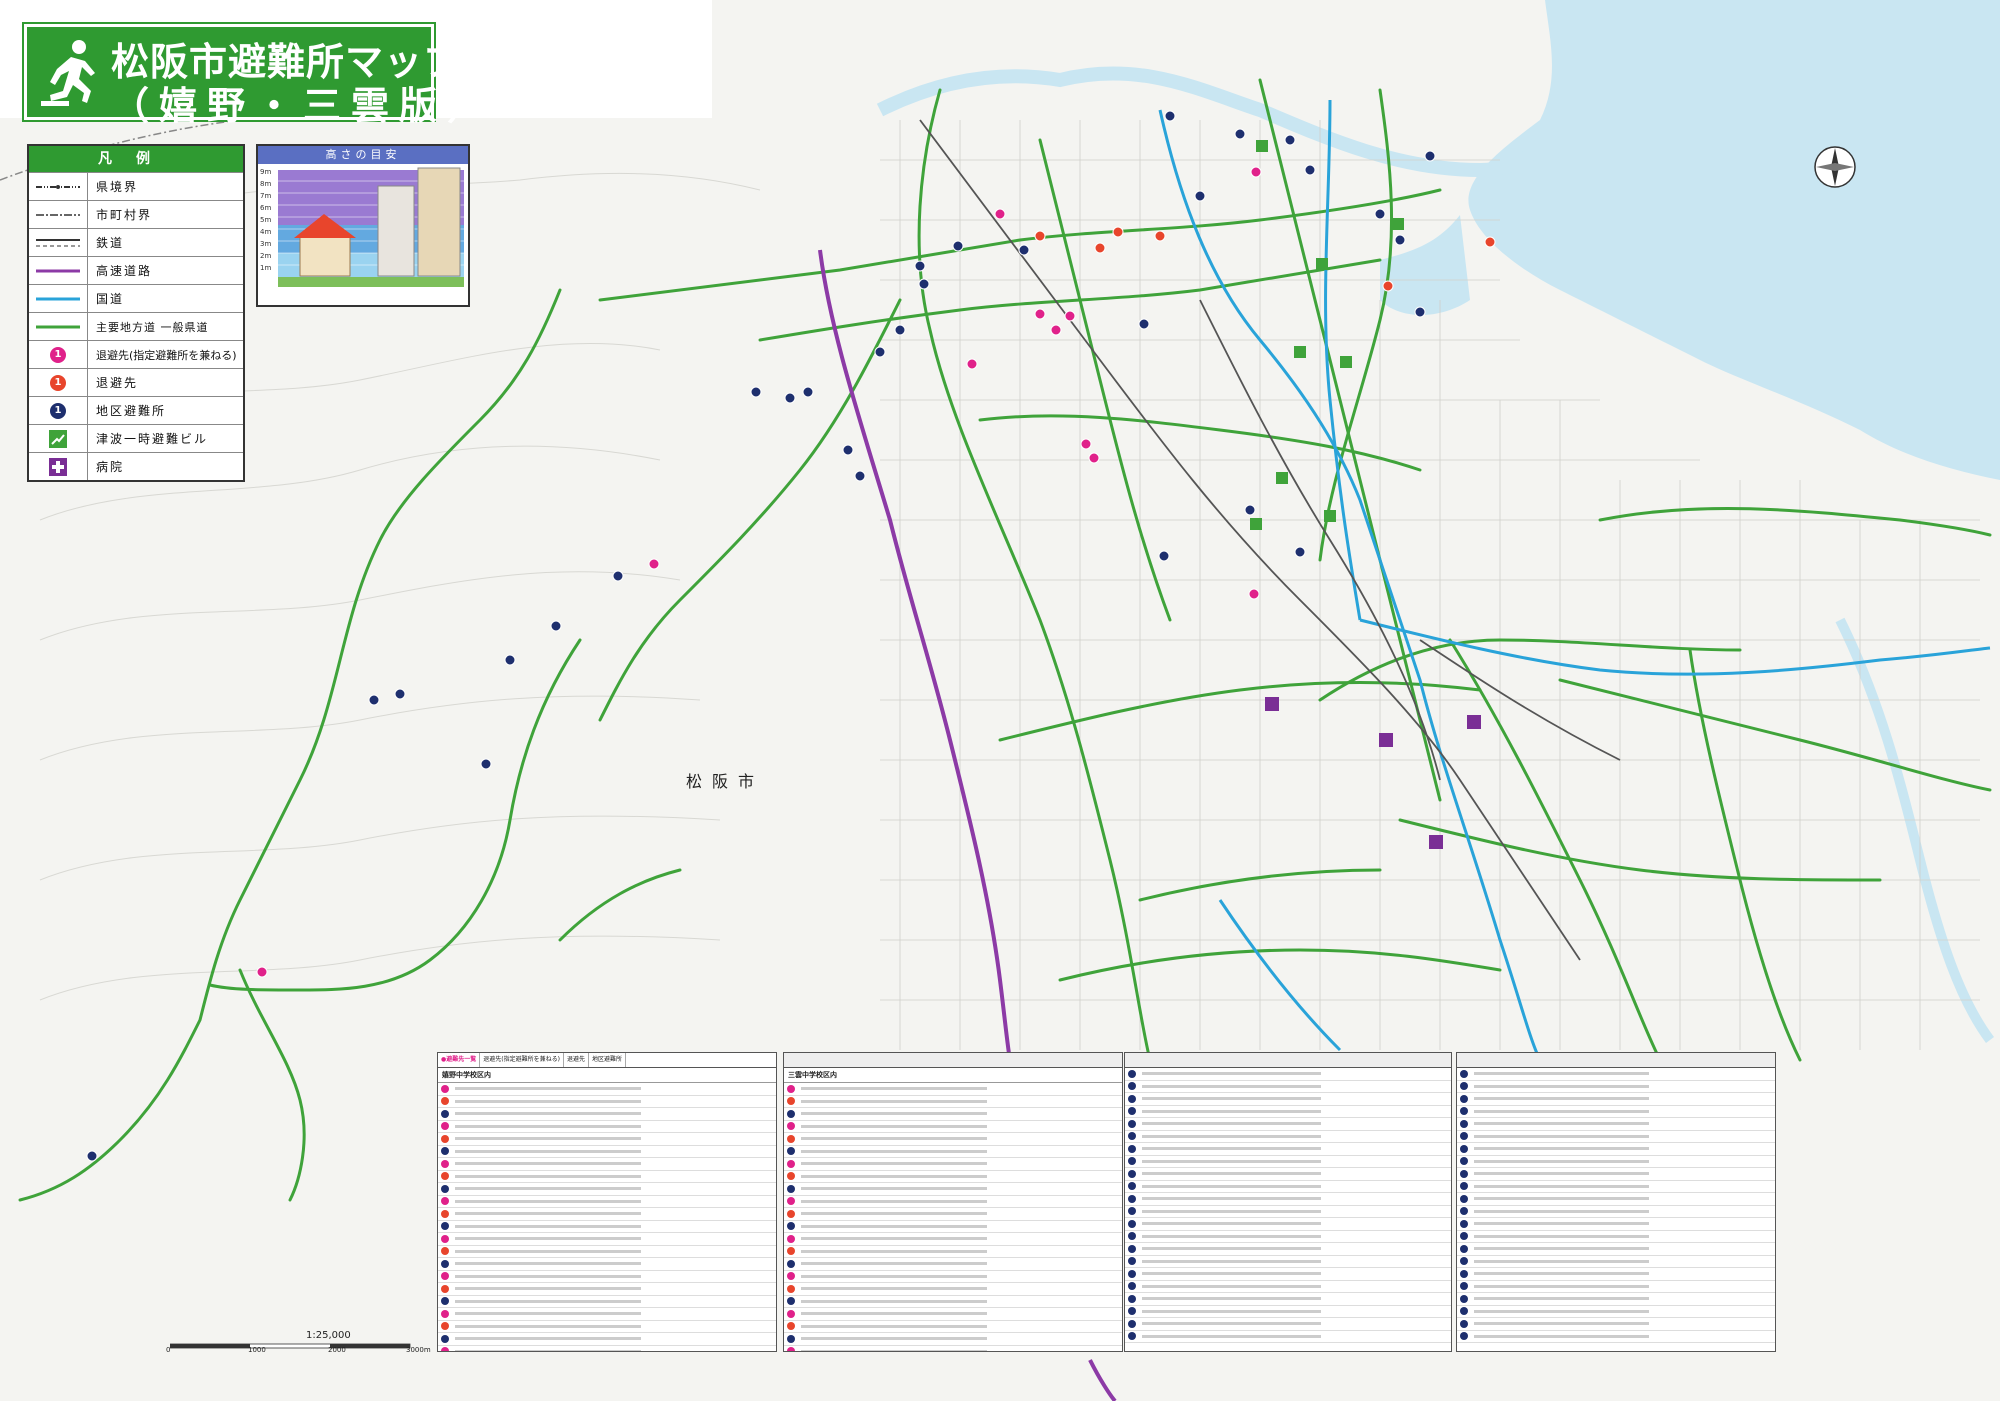 Image resolution: width=2000 pixels, height=1401 pixels. I want to click on legend-row-tsunami-building: 津波一時避難ビル, so click(136, 438).